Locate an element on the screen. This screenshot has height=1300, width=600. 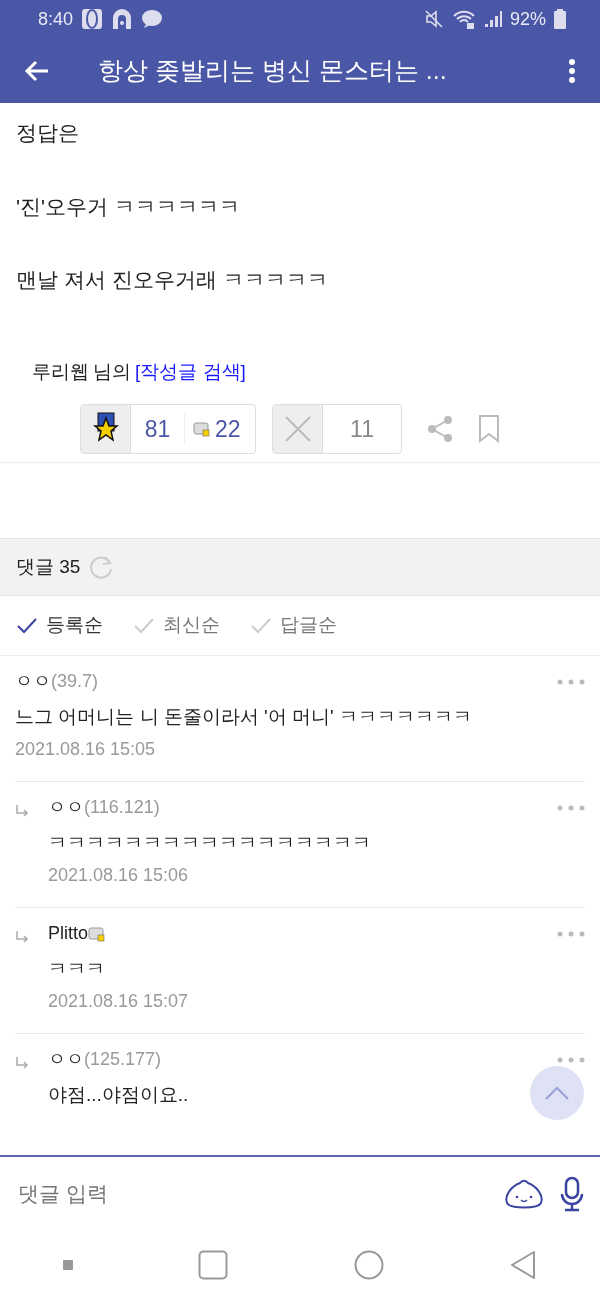
comment-date: 2021.08.16 15:06 is located at coordinates (119, 875).